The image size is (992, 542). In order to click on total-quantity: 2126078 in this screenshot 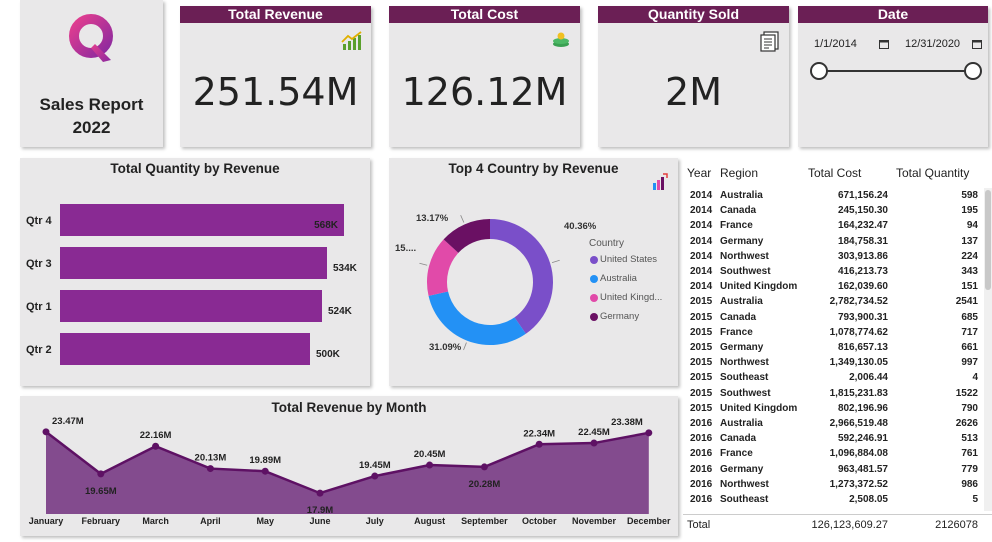, I will do `click(956, 525)`.